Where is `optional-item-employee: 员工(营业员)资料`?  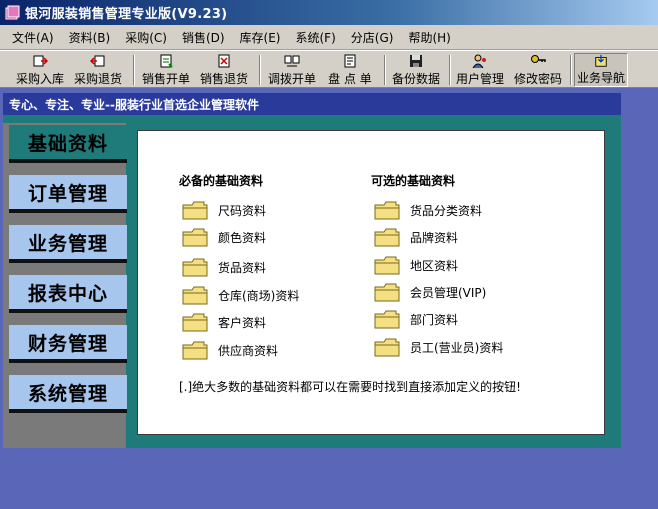
optional-item-employee: 员工(营业员)资料 is located at coordinates (438, 347).